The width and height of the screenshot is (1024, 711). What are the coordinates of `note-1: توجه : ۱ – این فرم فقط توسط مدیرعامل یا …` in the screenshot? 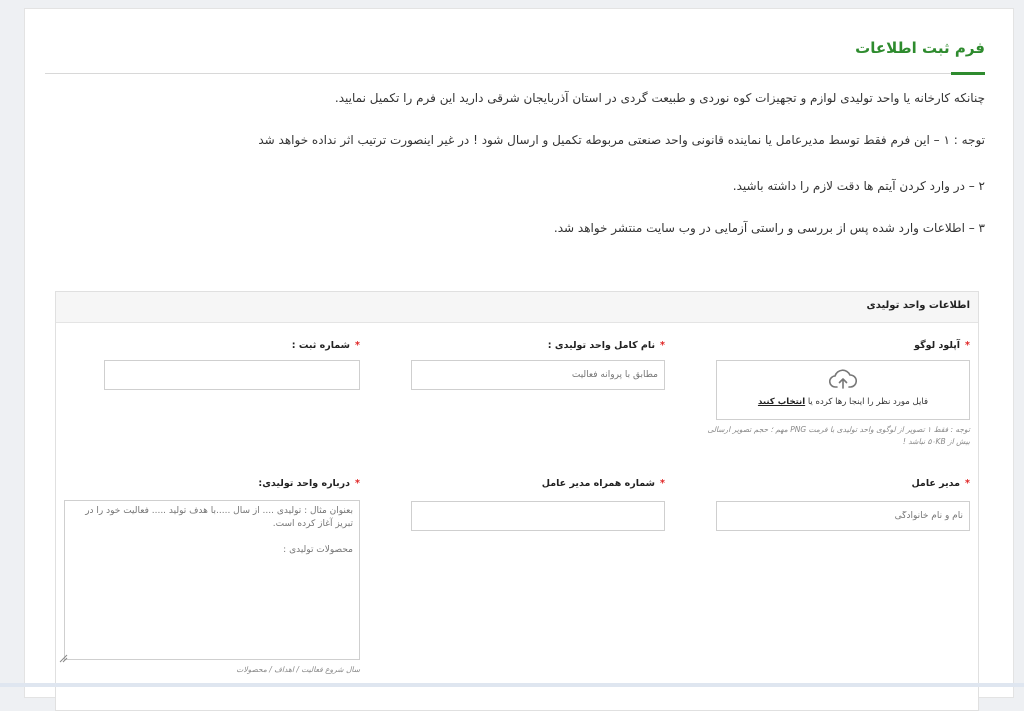 It's located at (621, 140).